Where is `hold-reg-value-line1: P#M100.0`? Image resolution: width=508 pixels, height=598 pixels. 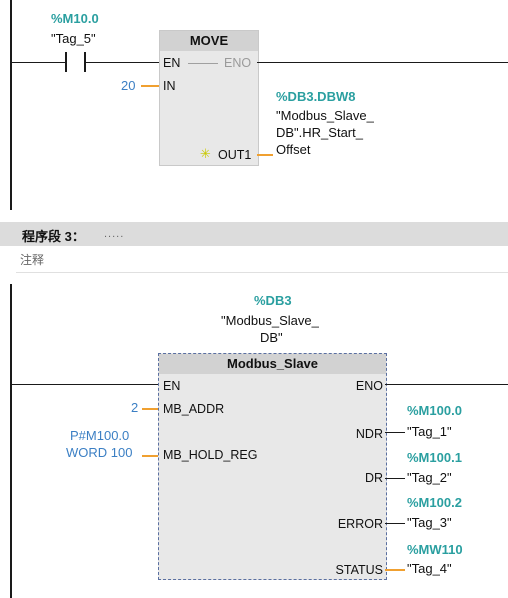
hold-reg-value-line1: P#M100.0 is located at coordinates (99, 435).